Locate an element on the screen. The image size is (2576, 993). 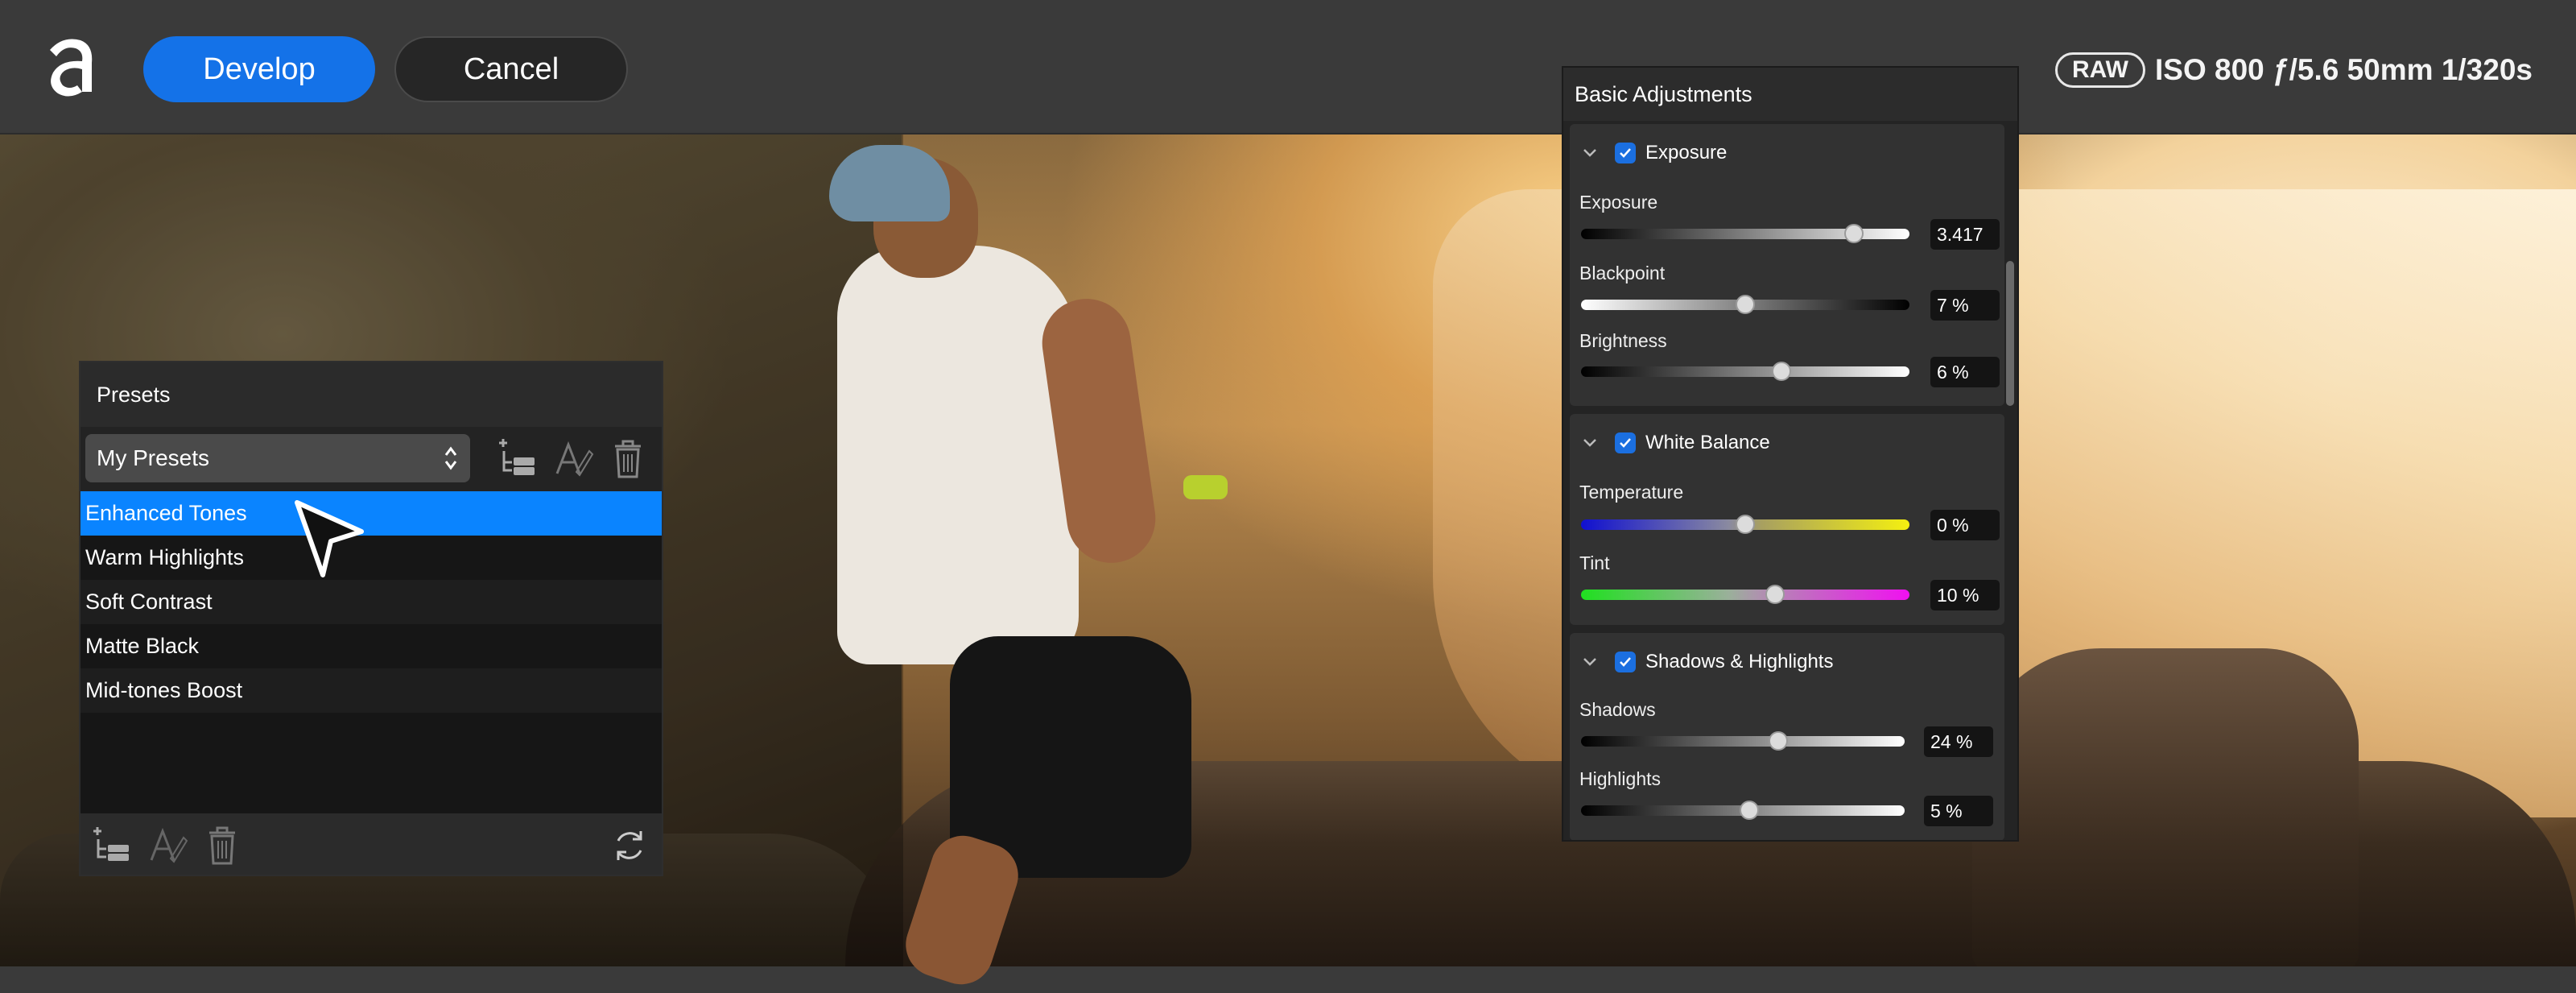
chevron-updown-icon is located at coordinates (450, 458).